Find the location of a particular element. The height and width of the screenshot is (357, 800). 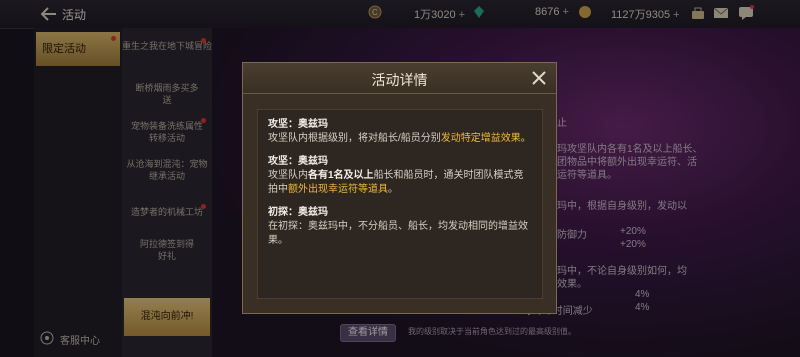

highlight-text: 发动特定增益效果 is located at coordinates (480, 138).